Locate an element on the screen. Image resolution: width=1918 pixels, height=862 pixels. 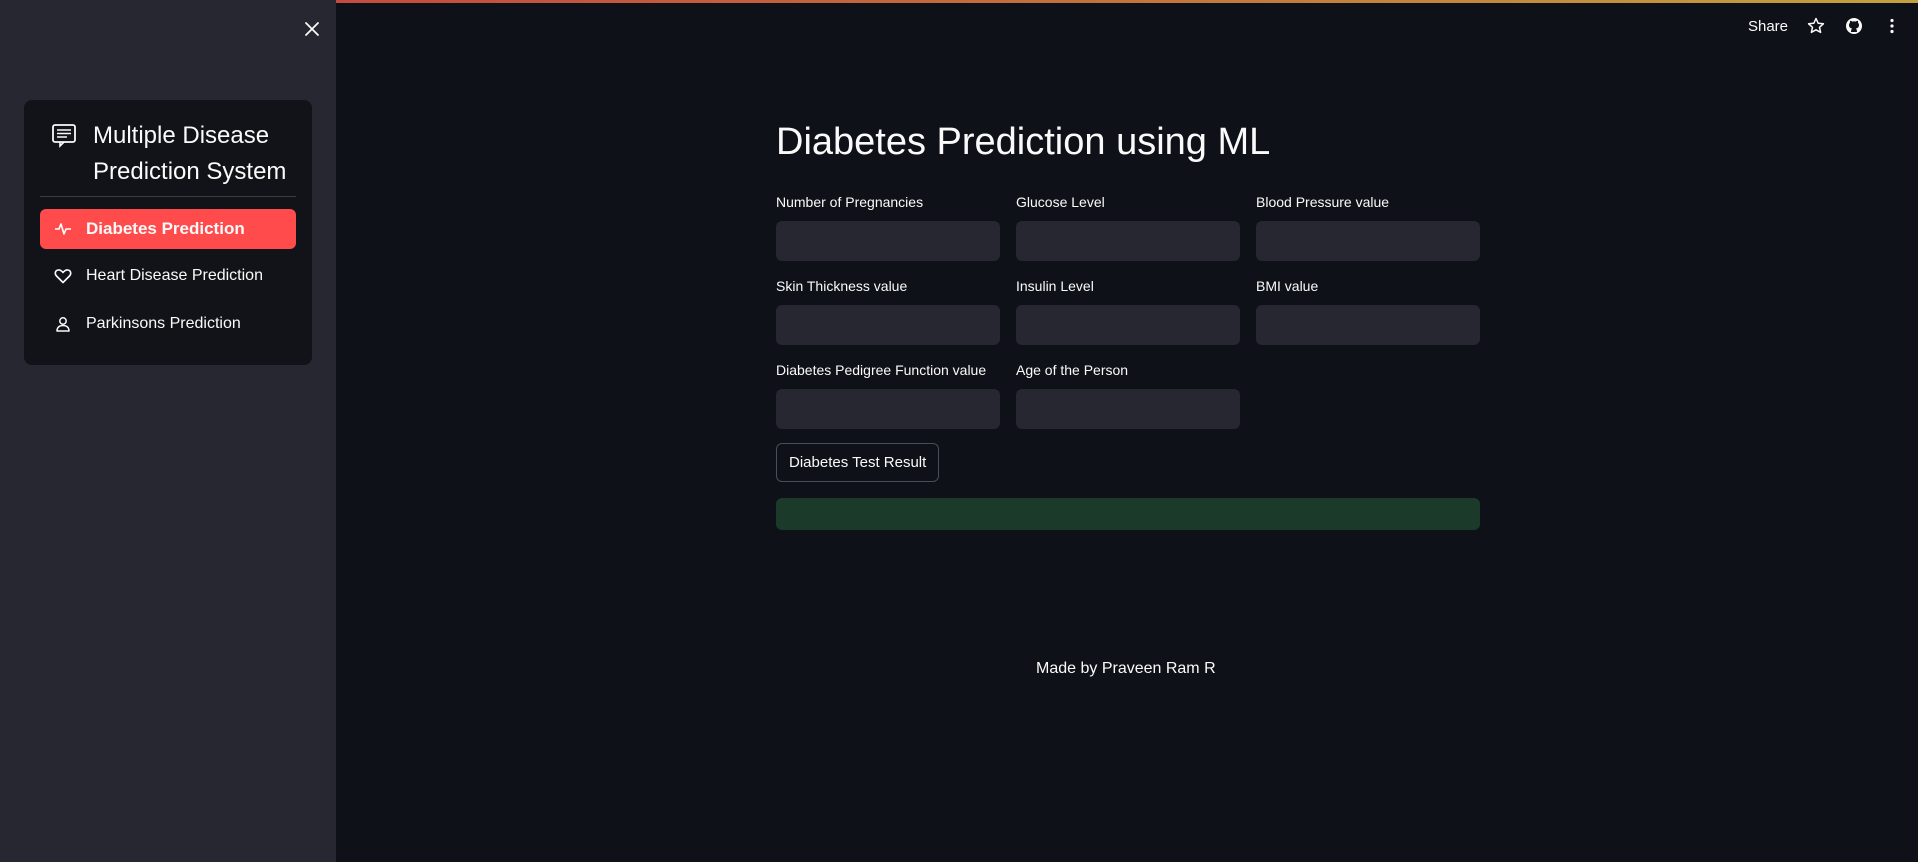
bmi-field: BMI value is located at coordinates (1368, 310).